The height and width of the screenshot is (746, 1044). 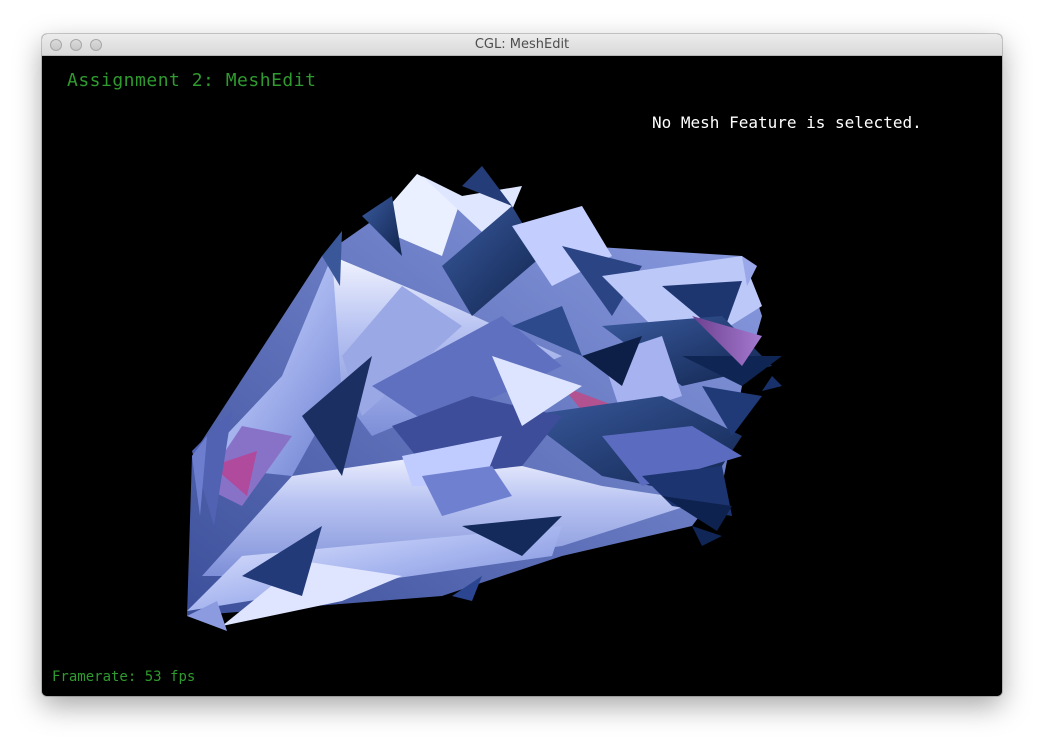 What do you see at coordinates (170, 677) in the screenshot?
I see `framerate-value: 53 fps` at bounding box center [170, 677].